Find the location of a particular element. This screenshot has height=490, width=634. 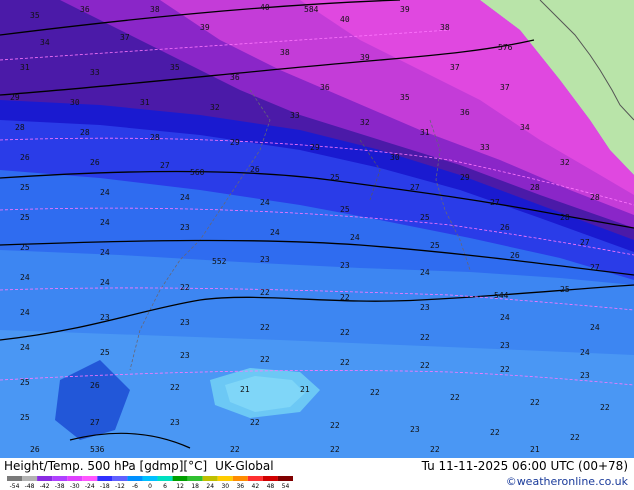

footer-title-row: Height/Temp. 500 hPa [gdmp][°C] UK-Global is located at coordinates (143, 466).